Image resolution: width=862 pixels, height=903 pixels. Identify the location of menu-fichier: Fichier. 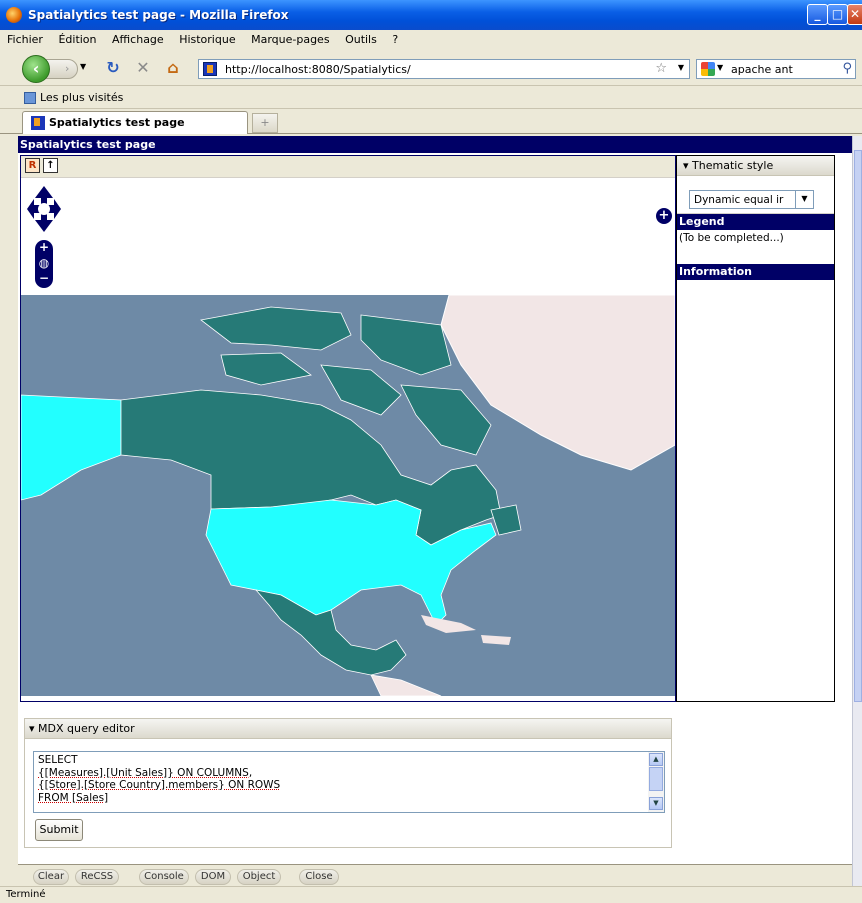
(25, 40).